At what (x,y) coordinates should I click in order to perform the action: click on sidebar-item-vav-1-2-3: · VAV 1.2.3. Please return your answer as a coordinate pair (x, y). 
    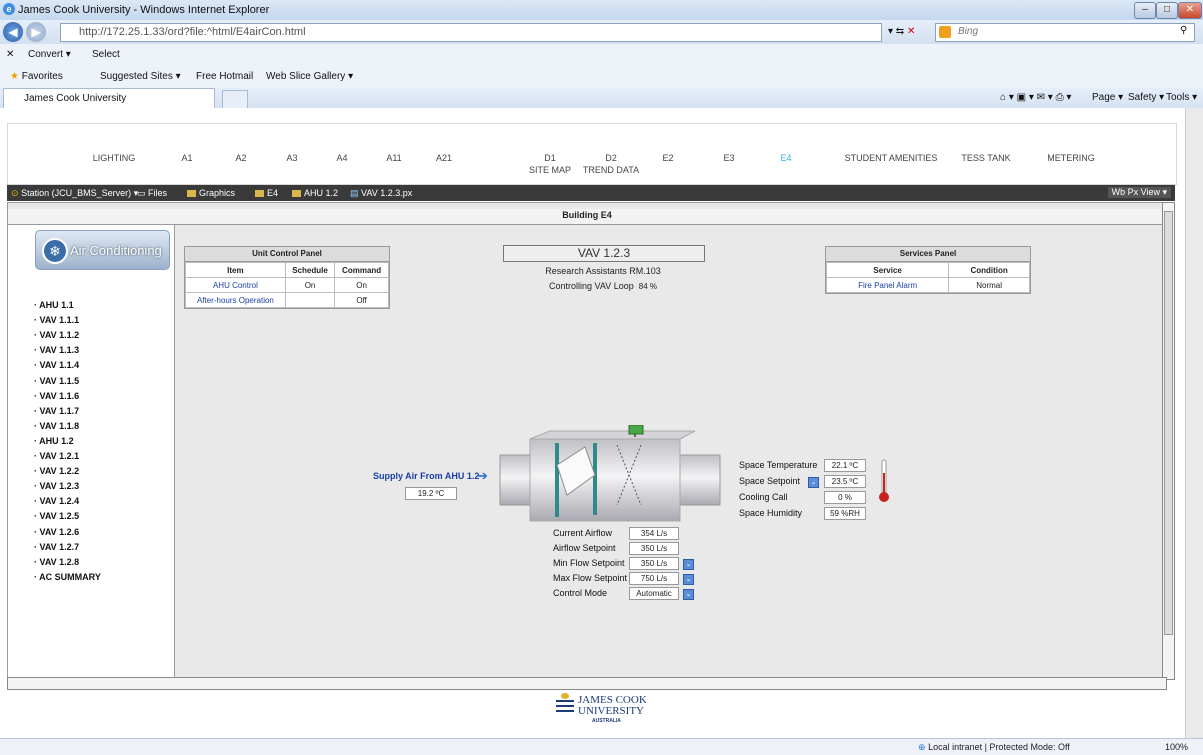
    Looking at the image, I should click on (56, 486).